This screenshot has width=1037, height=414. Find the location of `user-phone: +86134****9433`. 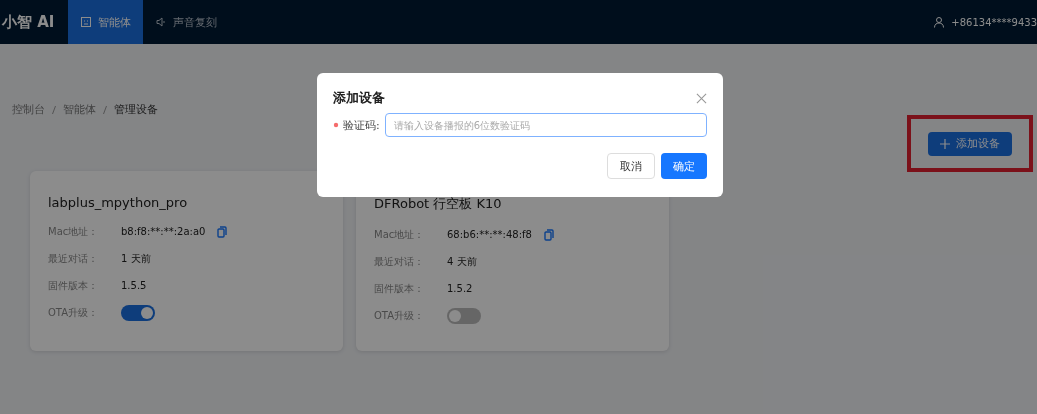

user-phone: +86134****9433 is located at coordinates (994, 22).